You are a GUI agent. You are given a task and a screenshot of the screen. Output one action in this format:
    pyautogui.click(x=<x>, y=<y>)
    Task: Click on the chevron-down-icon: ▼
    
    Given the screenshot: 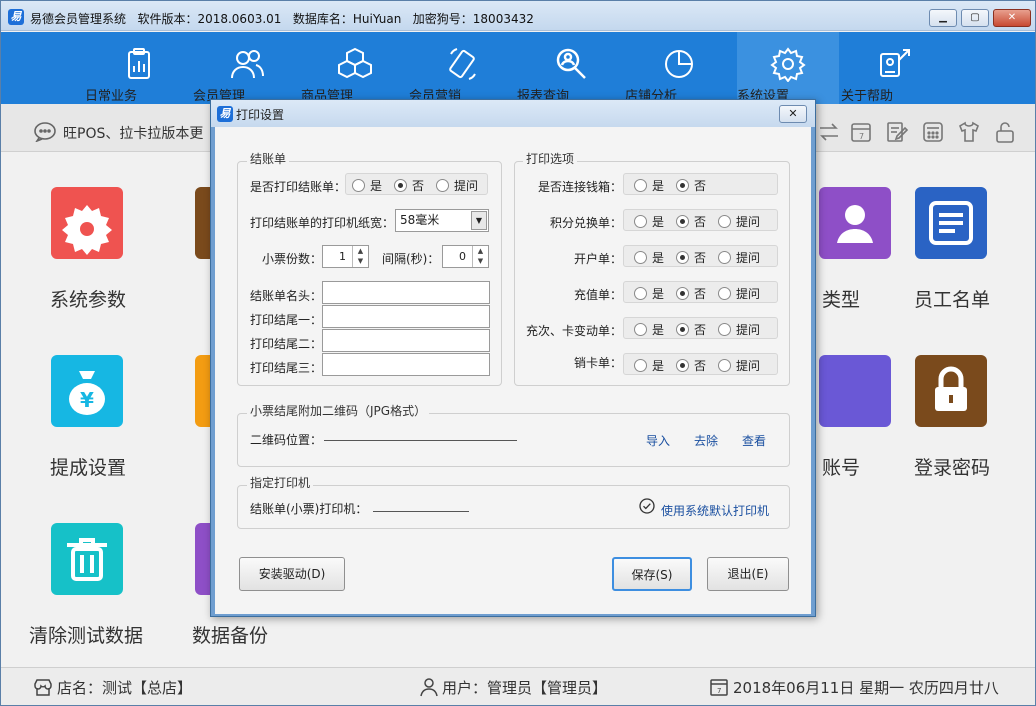 What is the action you would take?
    pyautogui.click(x=479, y=220)
    